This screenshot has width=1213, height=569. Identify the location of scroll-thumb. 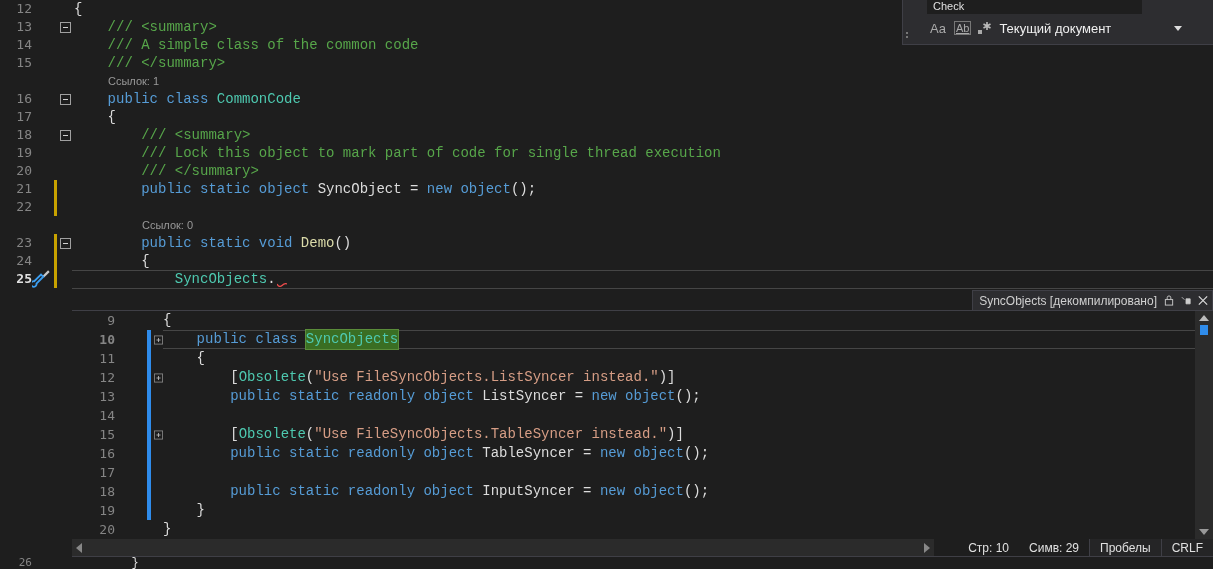
(1204, 330).